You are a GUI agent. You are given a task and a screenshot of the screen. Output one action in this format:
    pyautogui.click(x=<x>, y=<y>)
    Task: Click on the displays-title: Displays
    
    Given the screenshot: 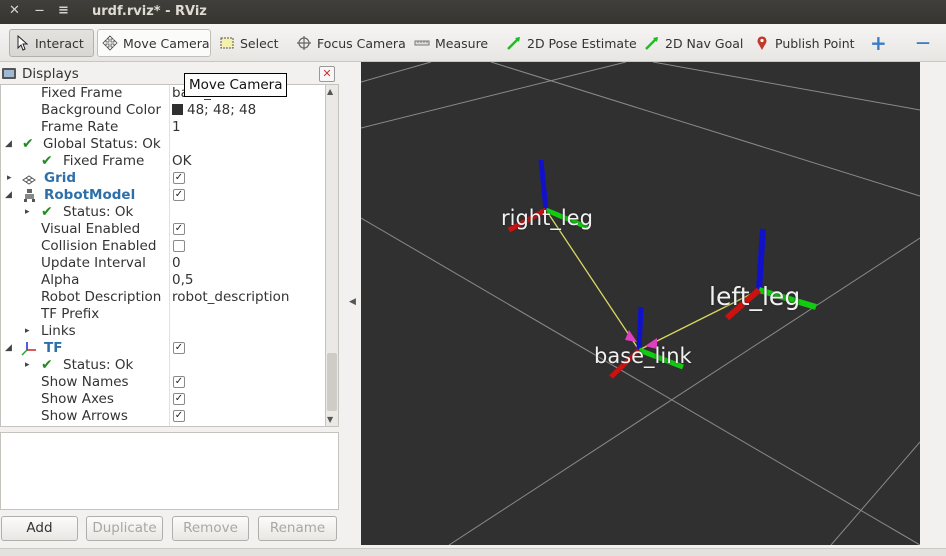 What is the action you would take?
    pyautogui.click(x=50, y=74)
    